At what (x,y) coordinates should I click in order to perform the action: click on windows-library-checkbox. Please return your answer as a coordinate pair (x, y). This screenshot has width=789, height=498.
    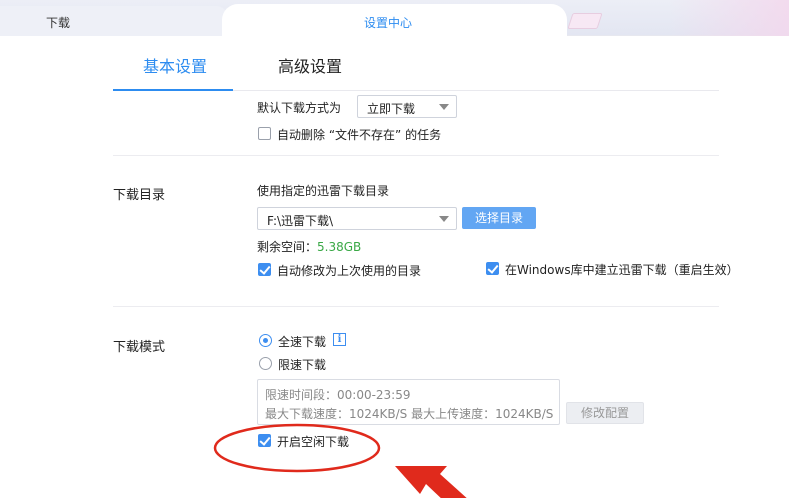
    Looking at the image, I should click on (492, 268).